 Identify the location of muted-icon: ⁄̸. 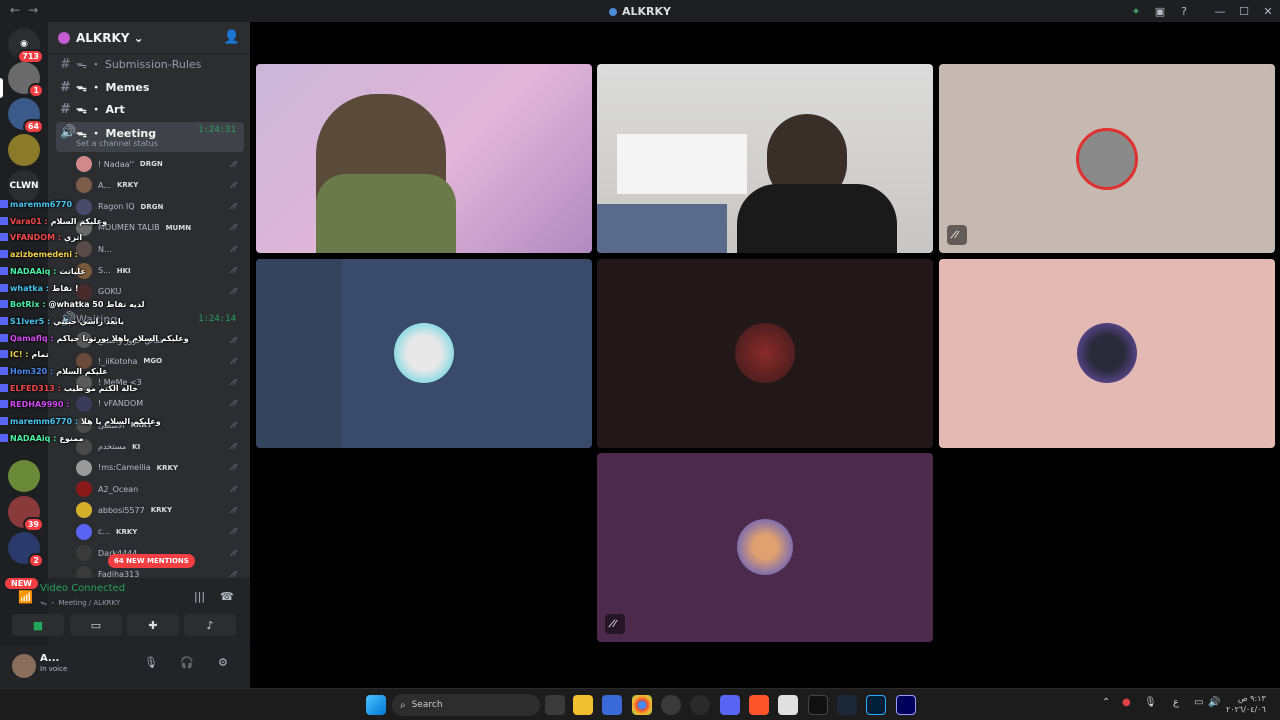
(235, 532).